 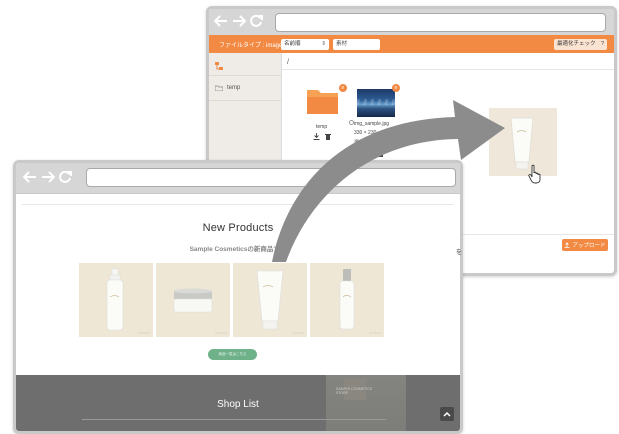 I want to click on optimize-check-button: 最適化チェック ?, so click(x=580, y=44).